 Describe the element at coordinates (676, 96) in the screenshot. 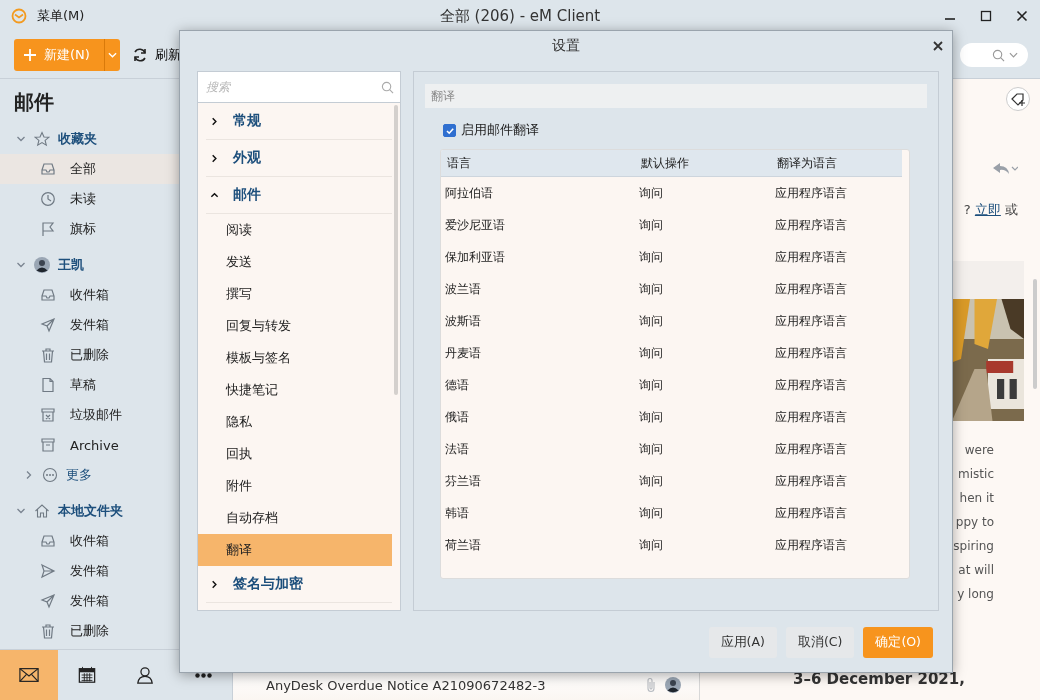

I see `section-title: 翻译` at that location.